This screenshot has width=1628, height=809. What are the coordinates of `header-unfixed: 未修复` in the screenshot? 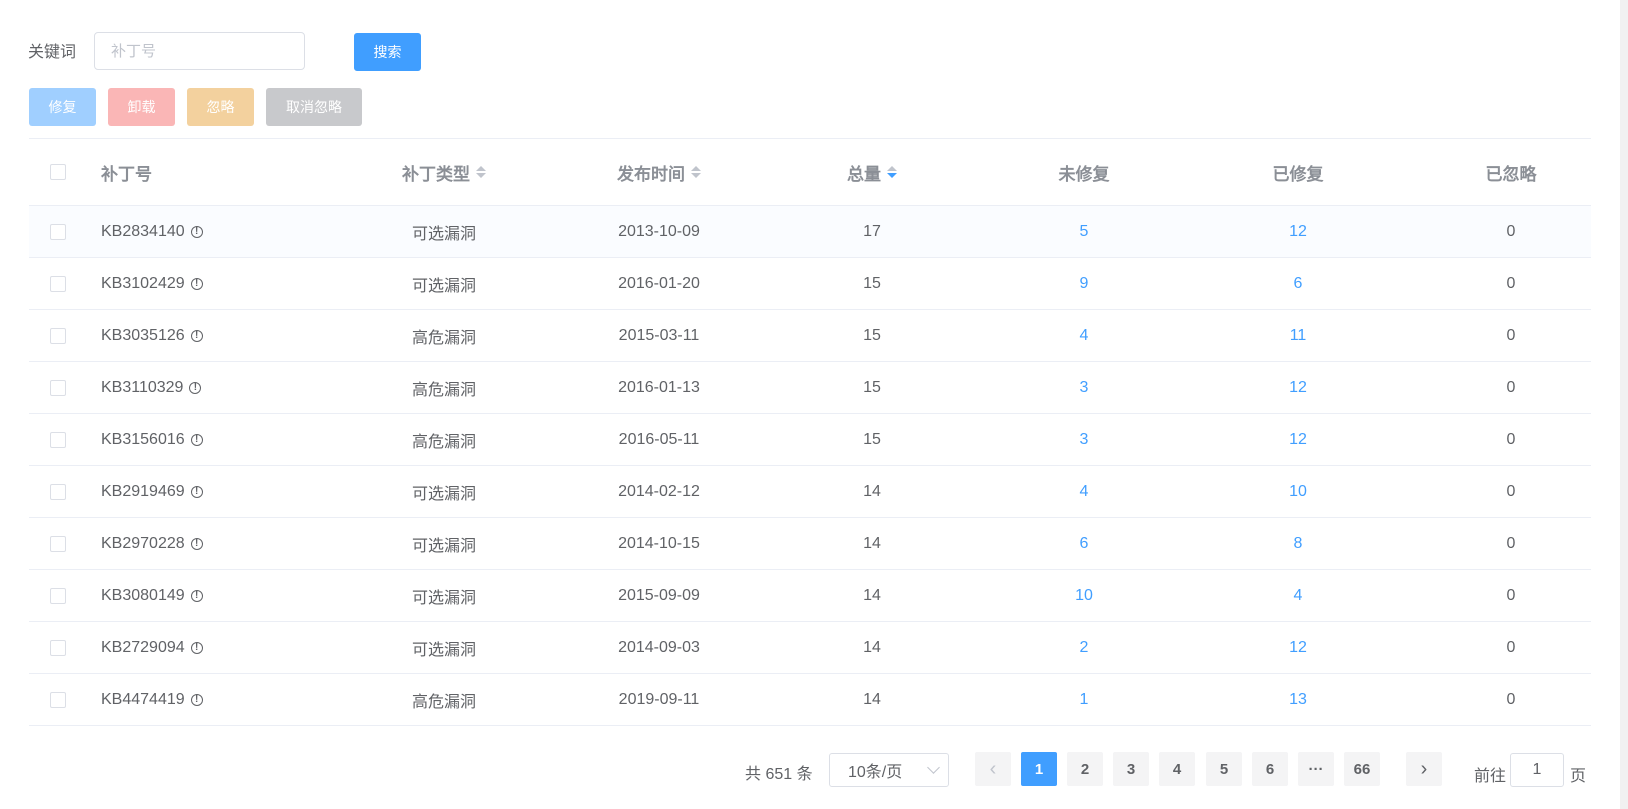 It's located at (1084, 174).